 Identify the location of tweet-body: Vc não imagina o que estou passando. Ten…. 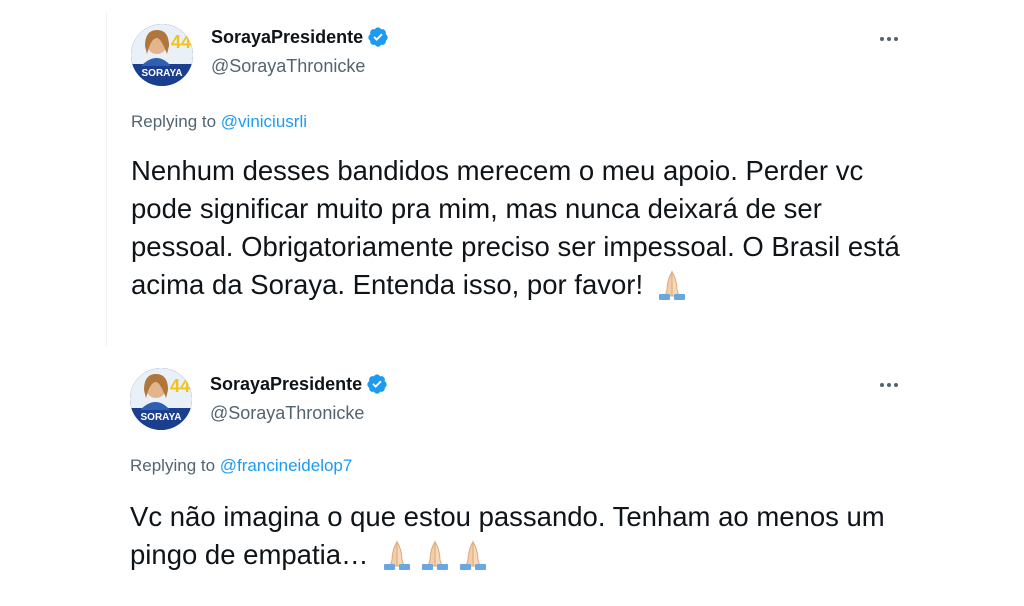
(507, 535).